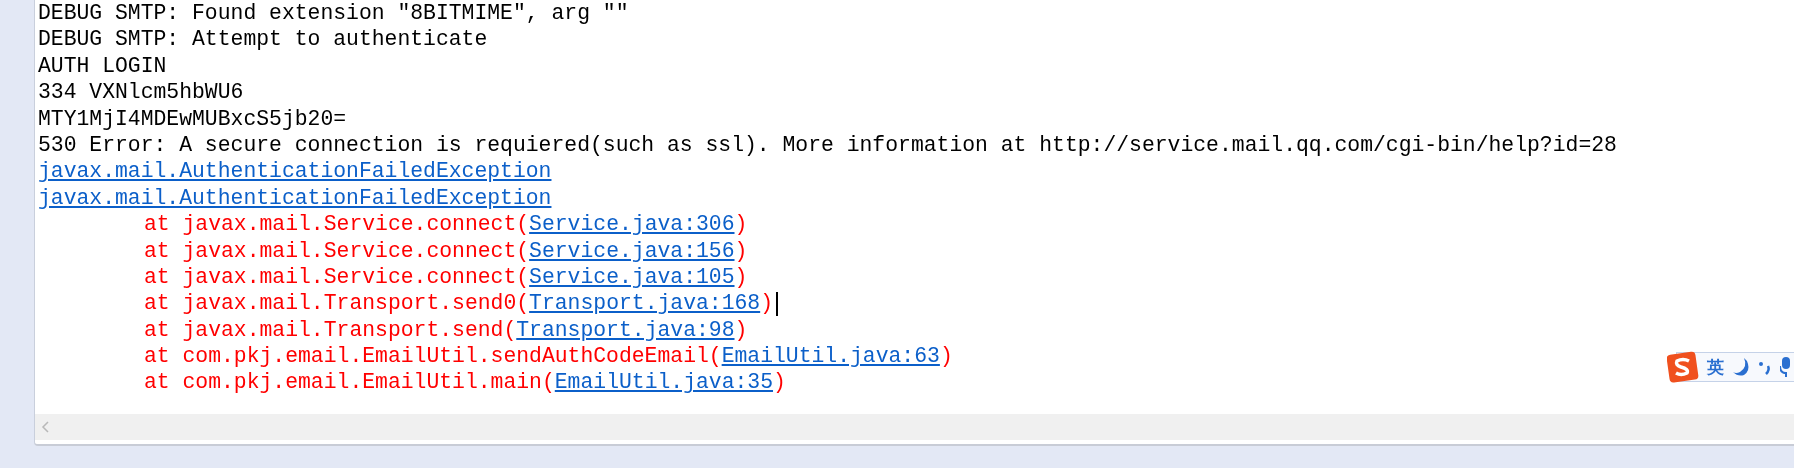  I want to click on source-link: Service.java:156, so click(632, 250).